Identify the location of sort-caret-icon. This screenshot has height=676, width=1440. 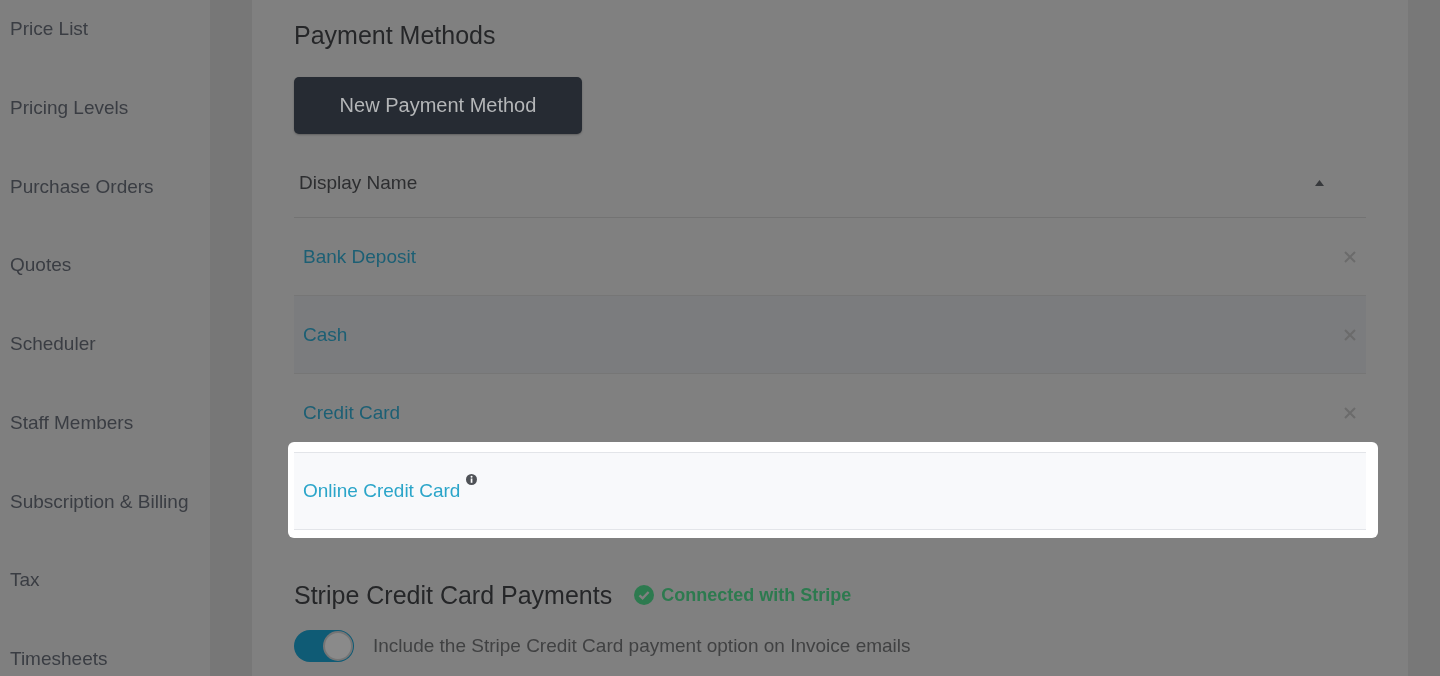
(1319, 182).